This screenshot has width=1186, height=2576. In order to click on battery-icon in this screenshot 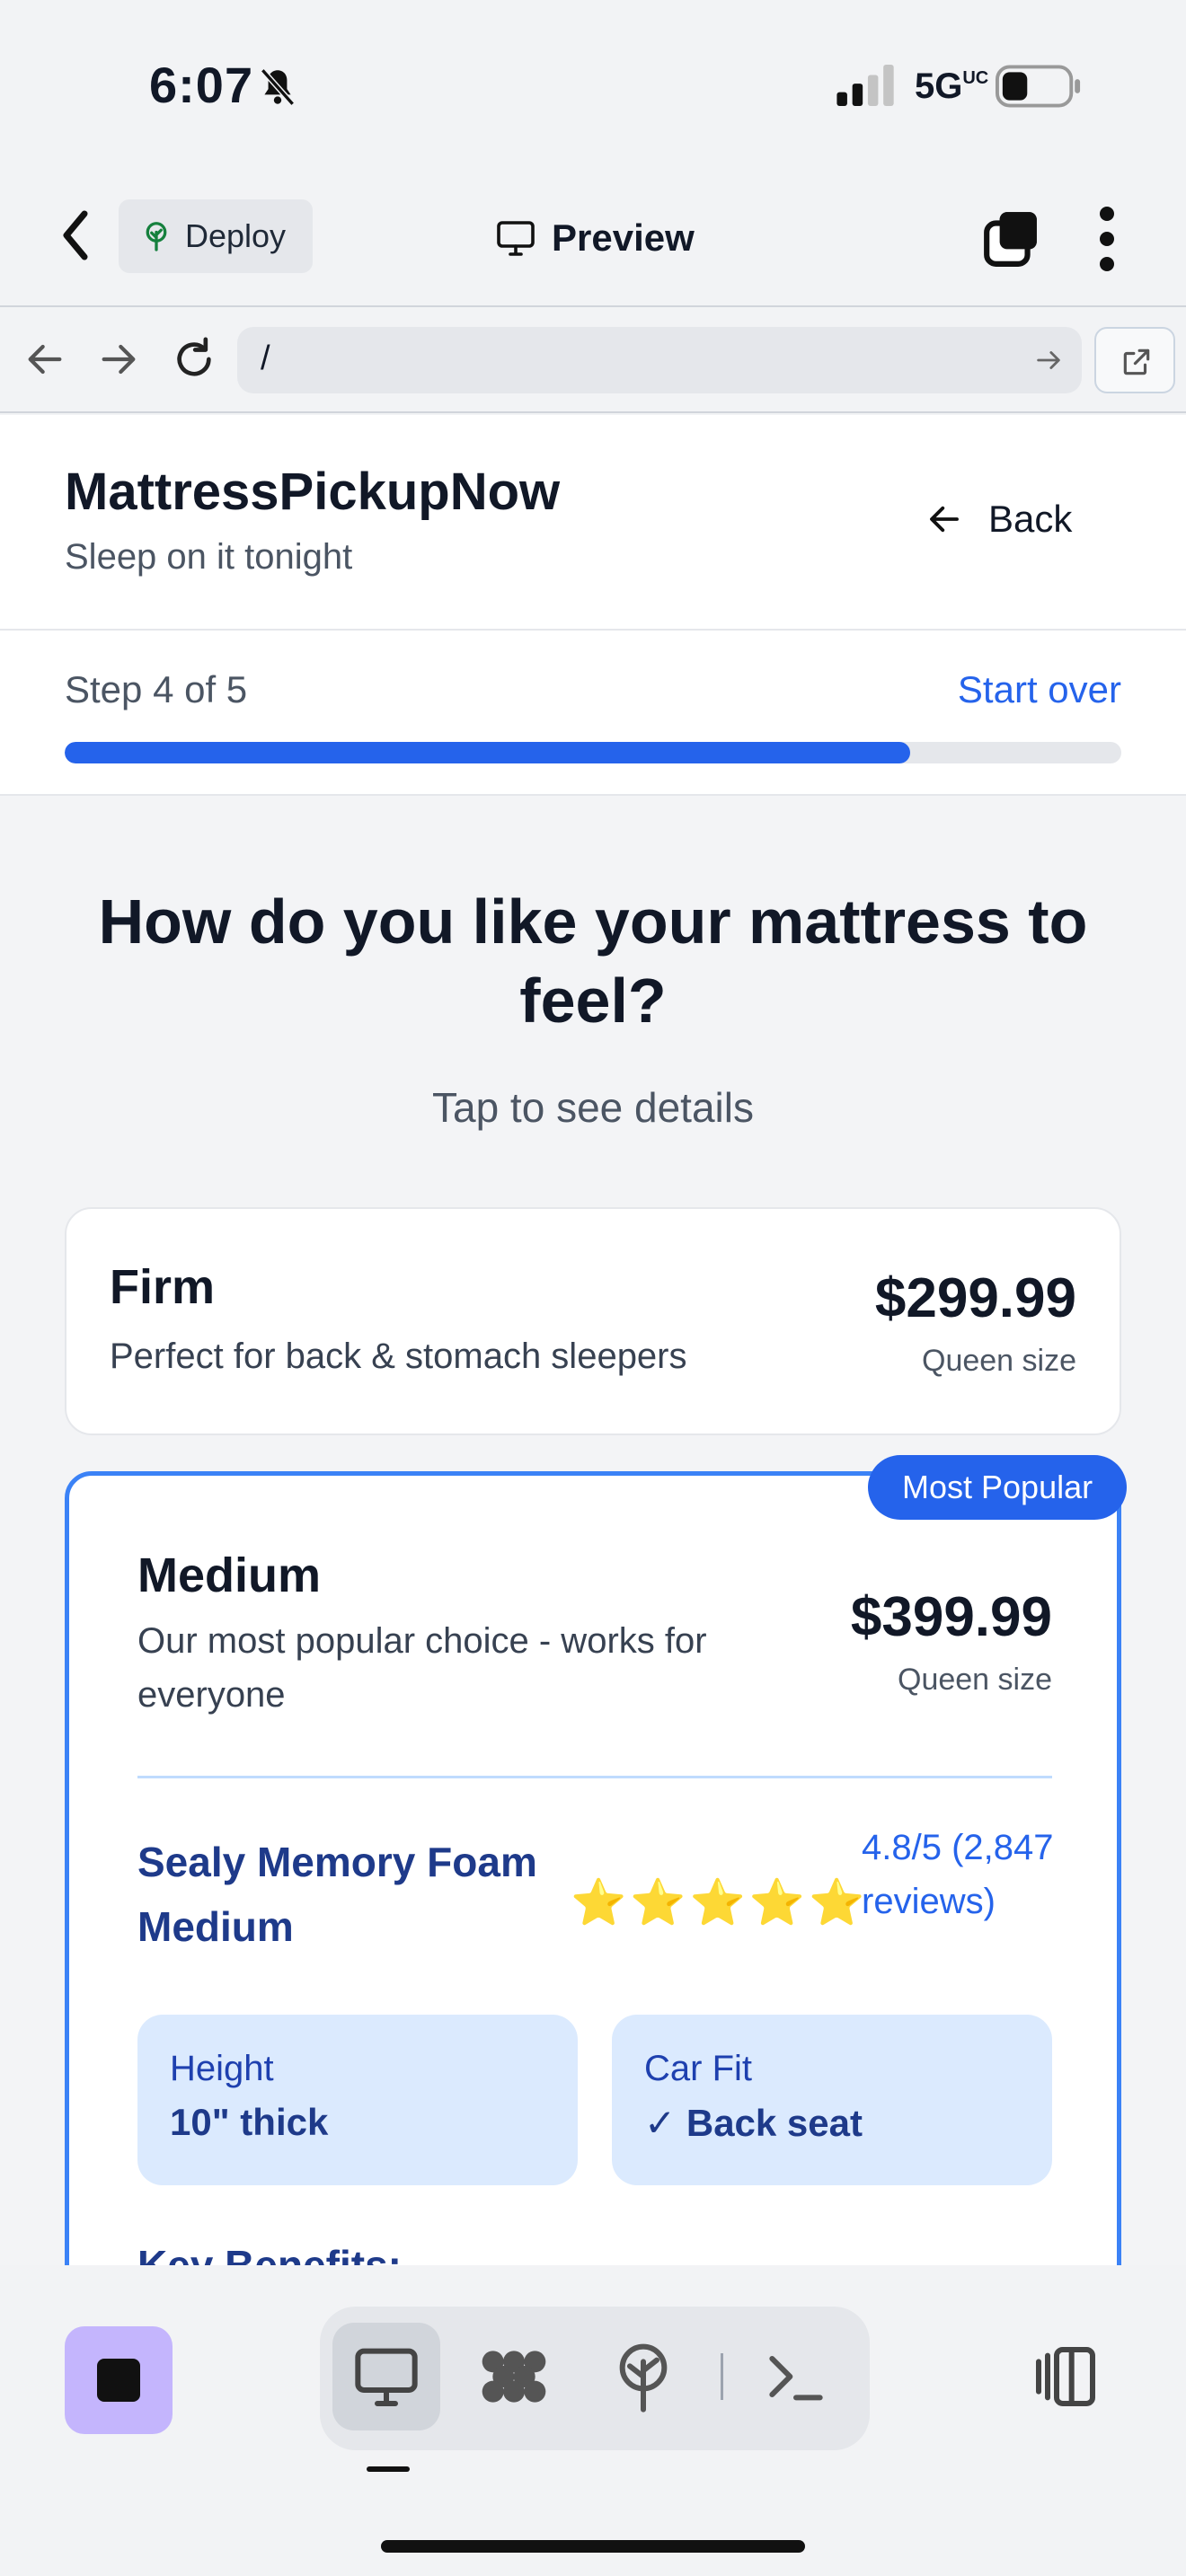, I will do `click(1038, 86)`.